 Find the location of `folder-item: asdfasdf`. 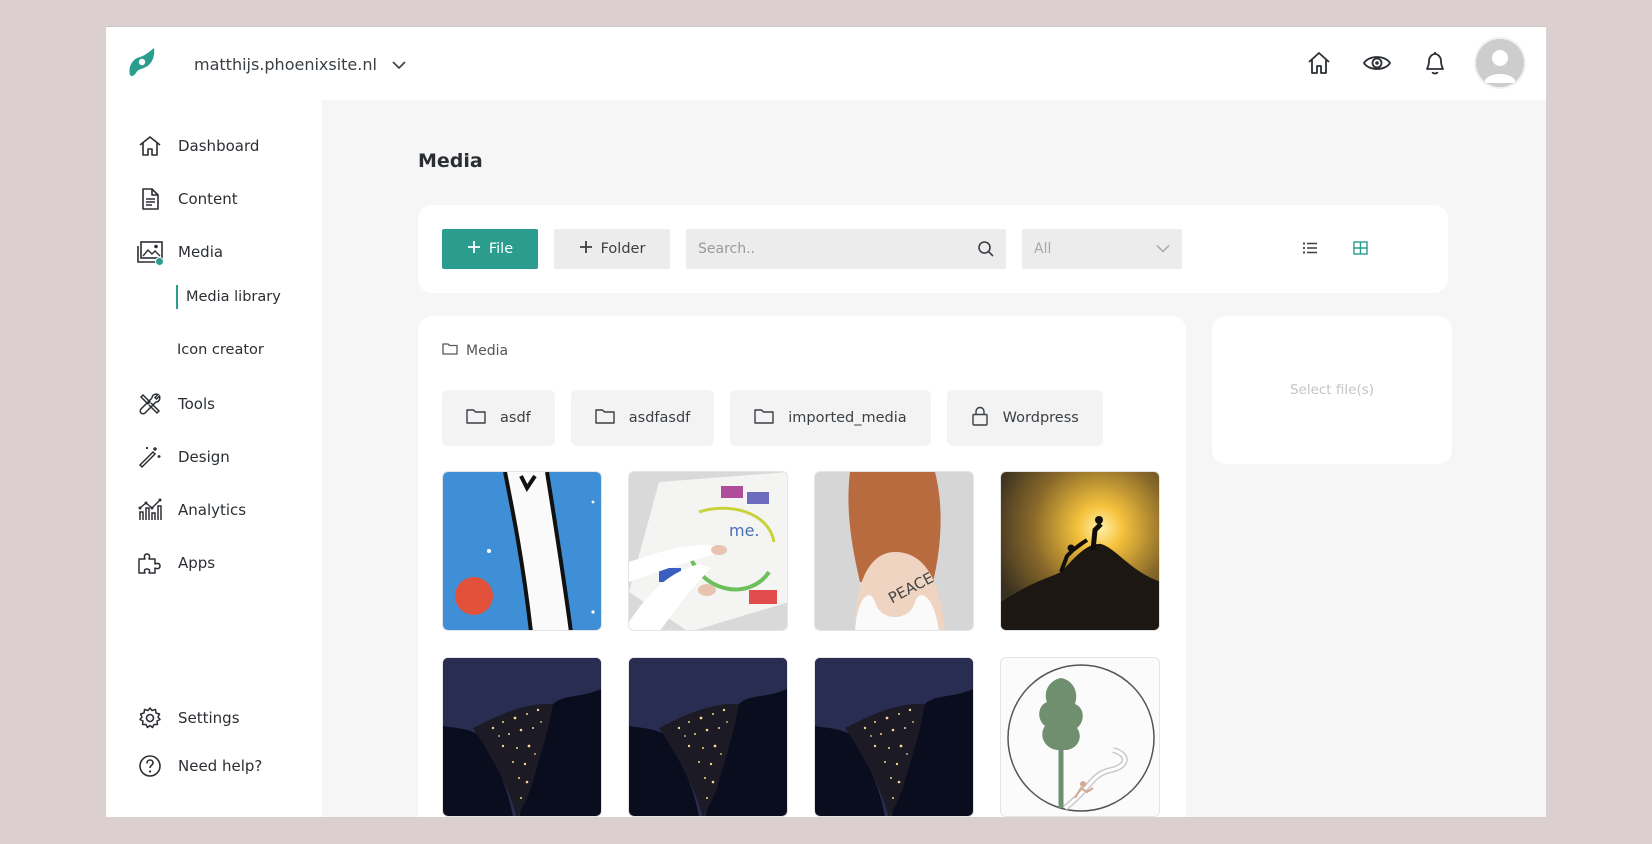

folder-item: asdfasdf is located at coordinates (642, 418).